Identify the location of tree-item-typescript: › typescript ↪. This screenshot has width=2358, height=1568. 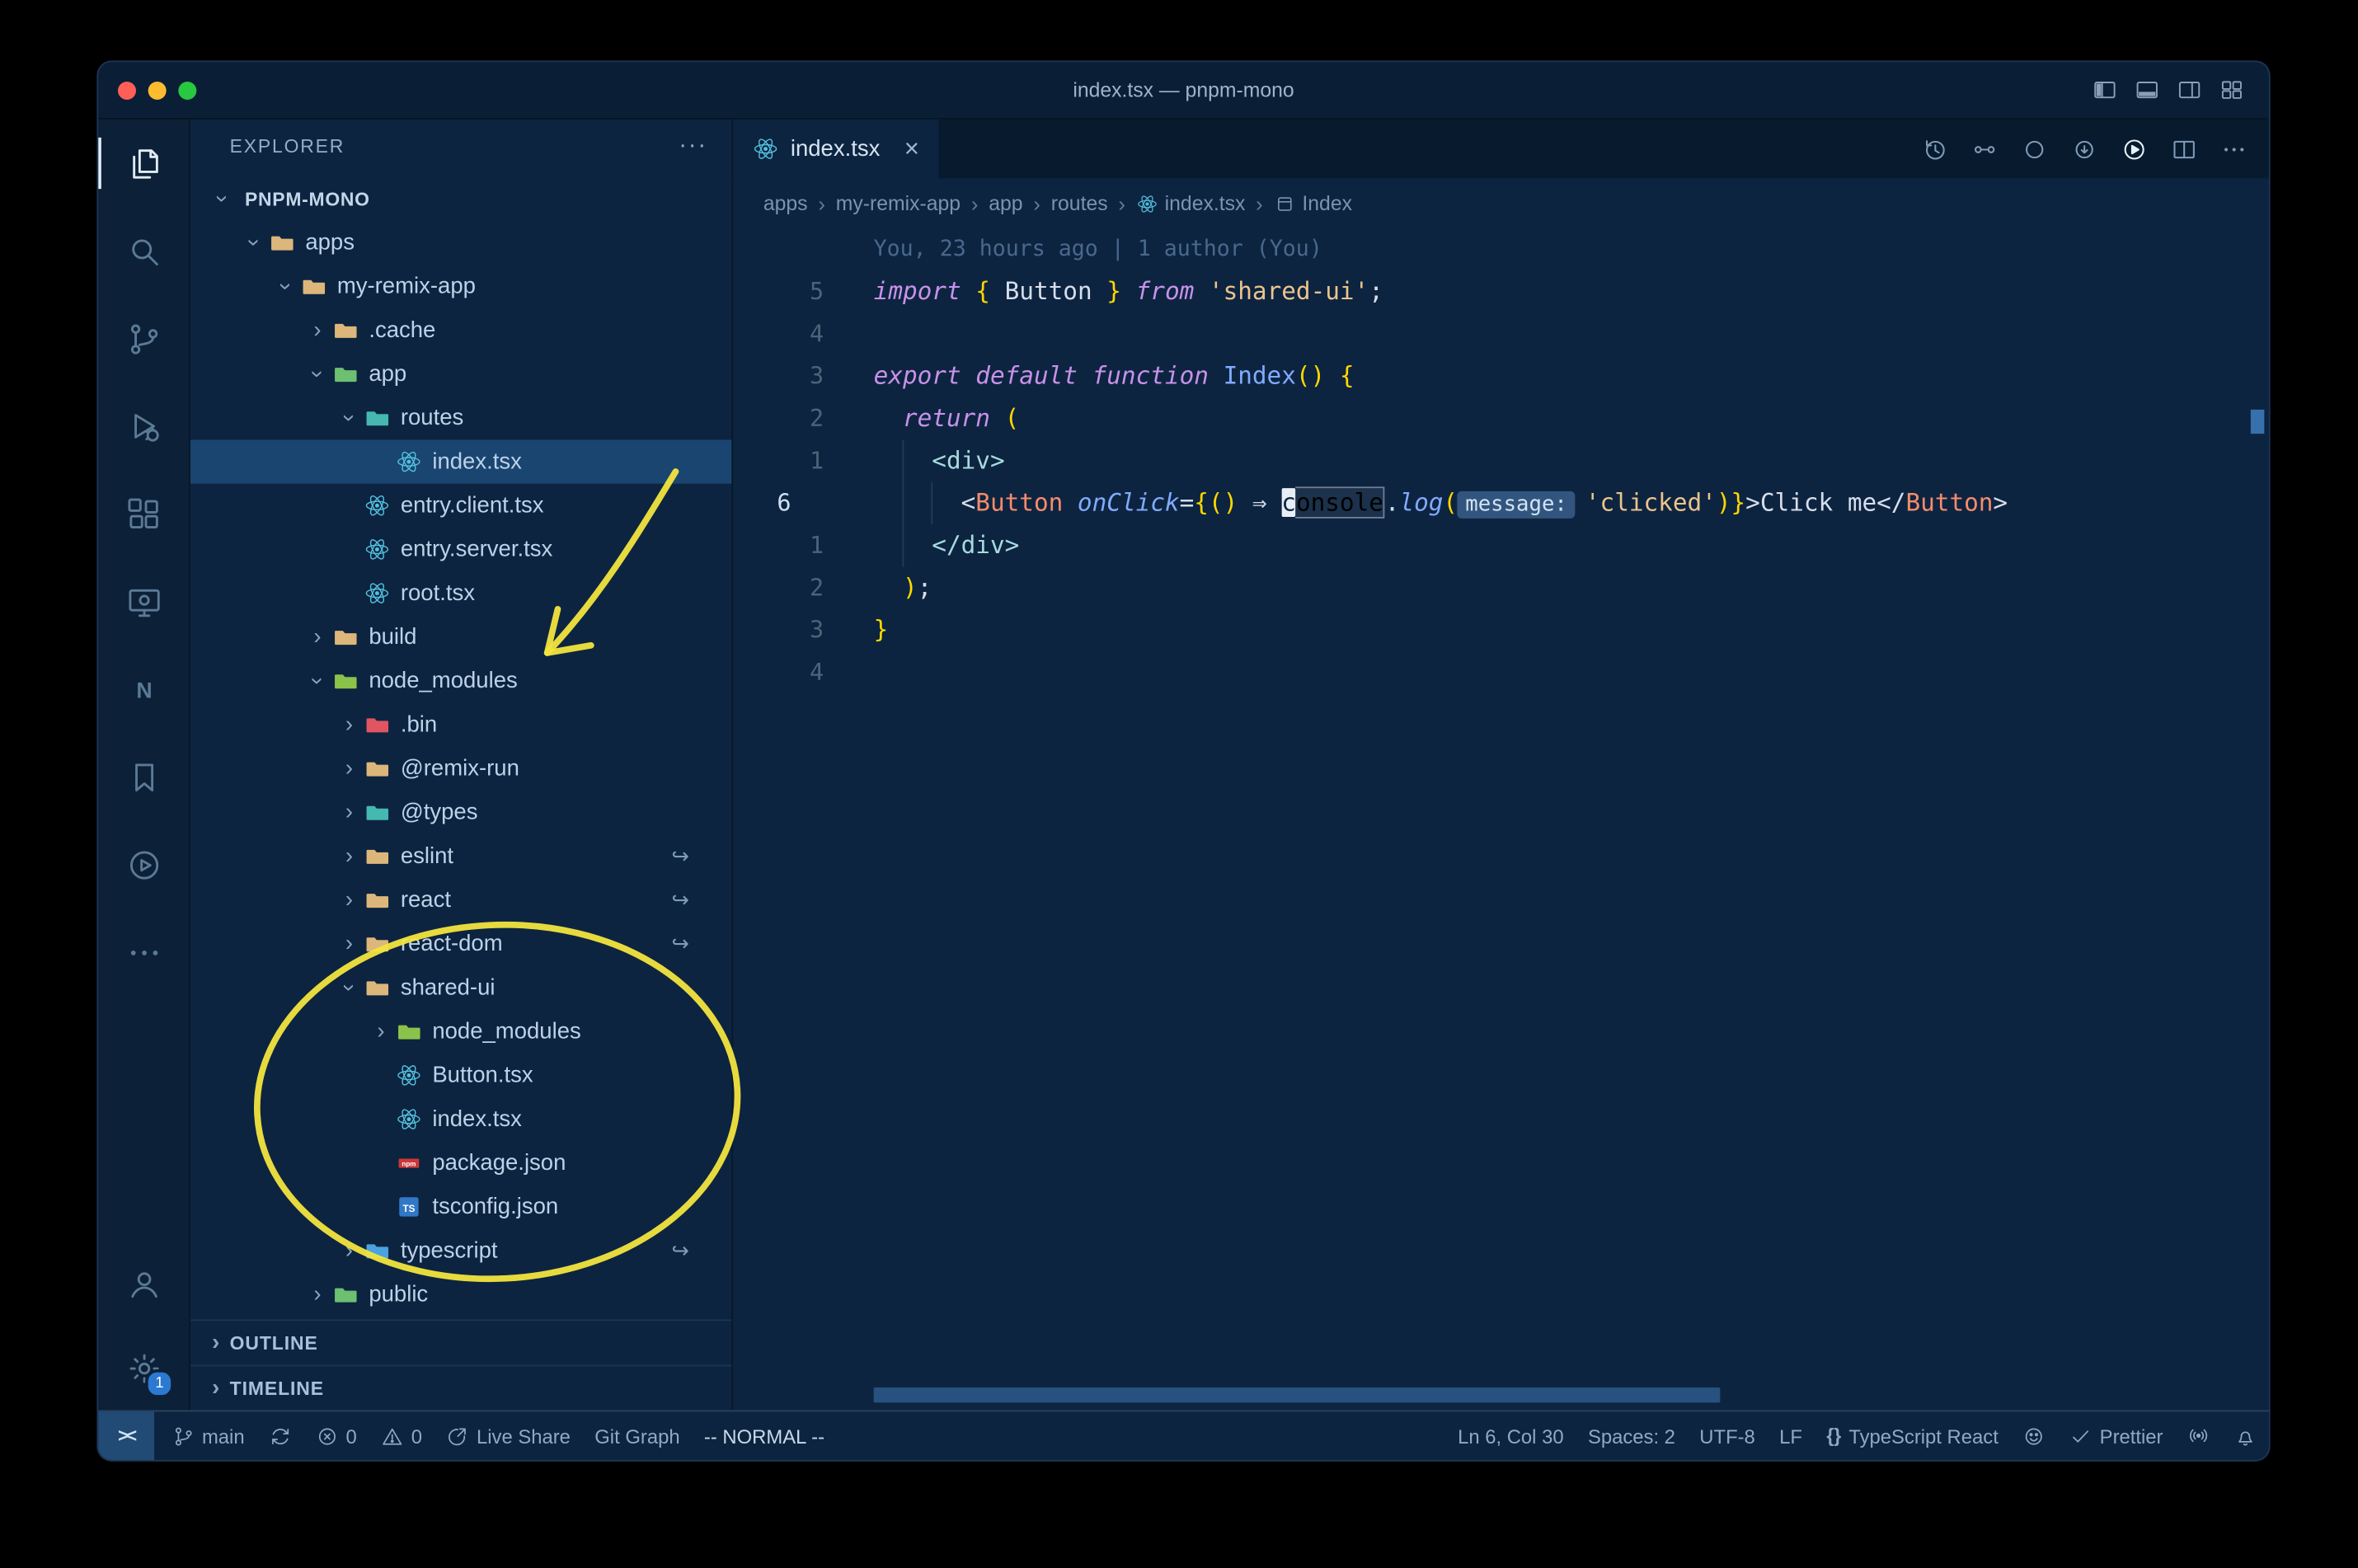
(460, 1250).